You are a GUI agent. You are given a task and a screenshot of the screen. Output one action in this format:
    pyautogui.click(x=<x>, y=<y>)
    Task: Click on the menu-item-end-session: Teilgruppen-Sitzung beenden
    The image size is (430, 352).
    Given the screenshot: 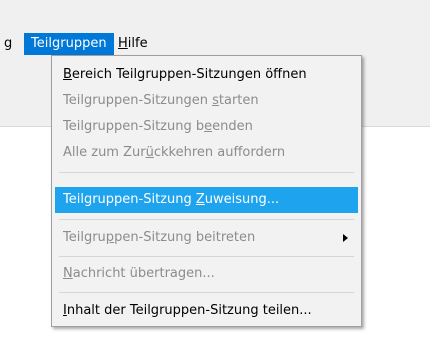 What is the action you would take?
    pyautogui.click(x=206, y=127)
    